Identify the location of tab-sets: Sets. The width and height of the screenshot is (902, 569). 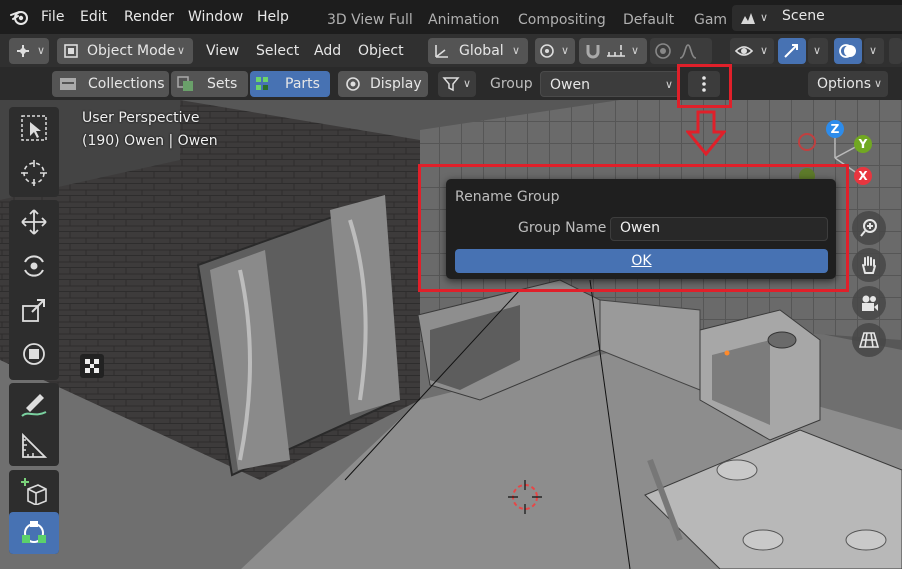
(209, 84).